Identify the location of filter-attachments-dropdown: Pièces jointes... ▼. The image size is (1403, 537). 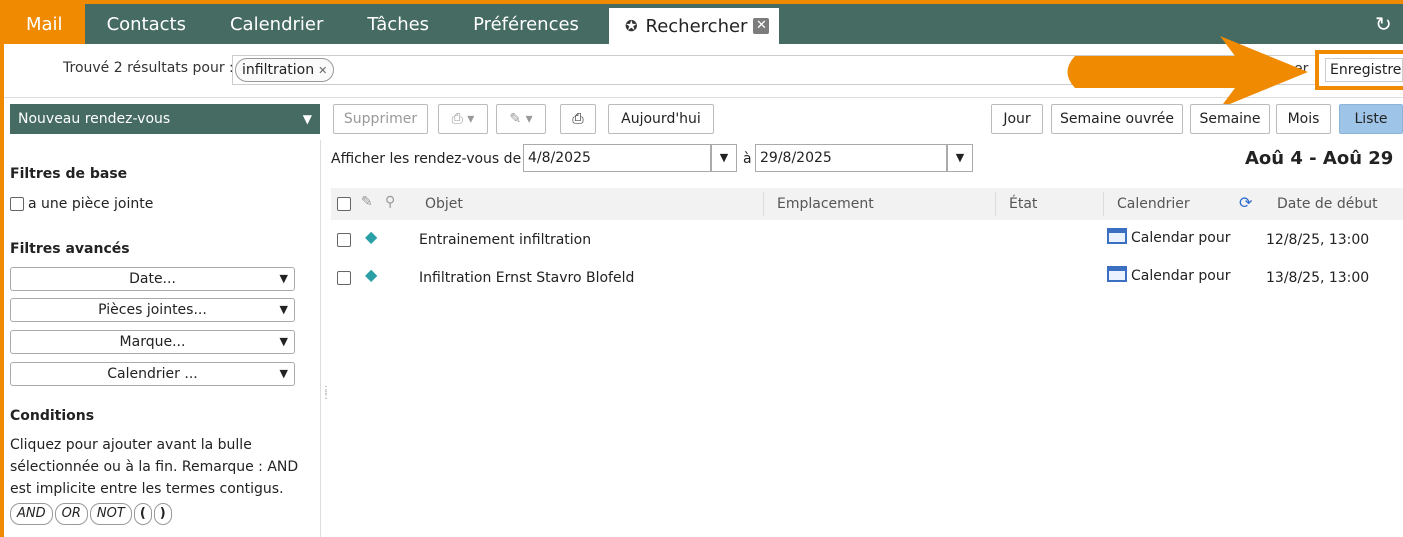
(152, 310).